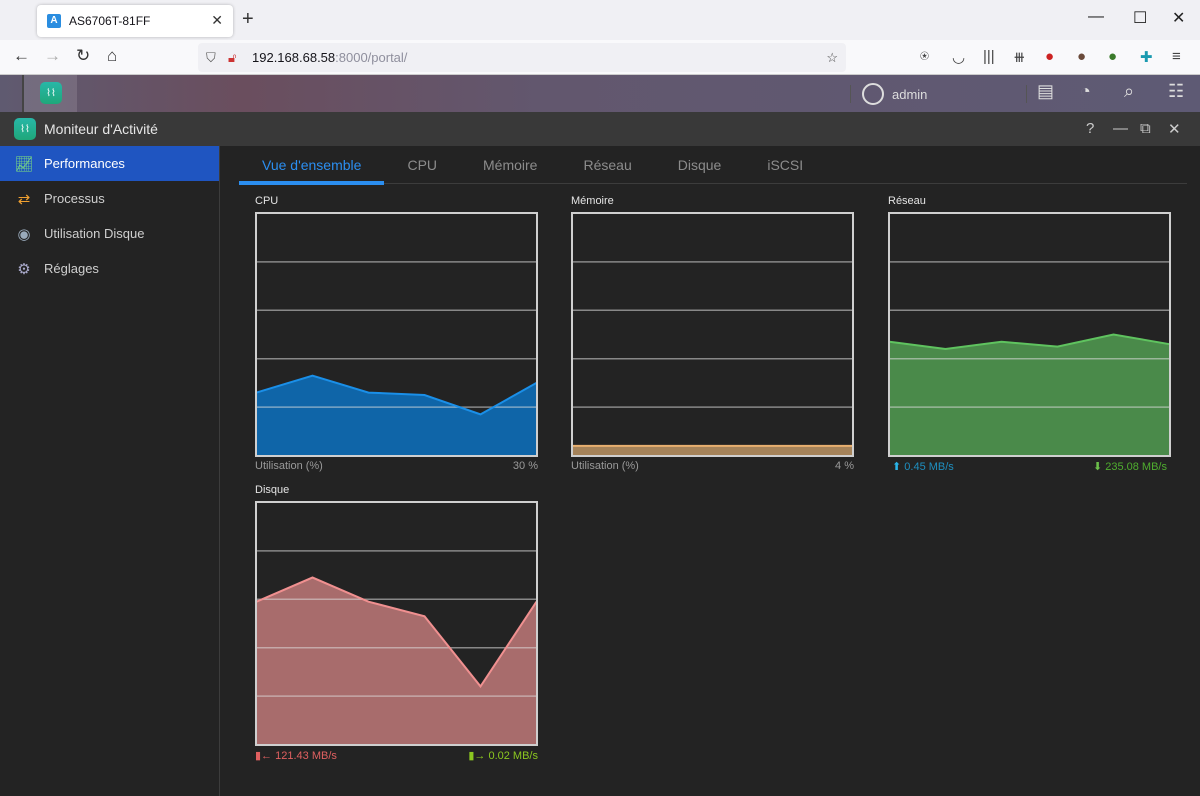  What do you see at coordinates (600, 20) in the screenshot?
I see `browser-tab-bar: A AS6706T-81FF ✕ + — ☐ ✕` at bounding box center [600, 20].